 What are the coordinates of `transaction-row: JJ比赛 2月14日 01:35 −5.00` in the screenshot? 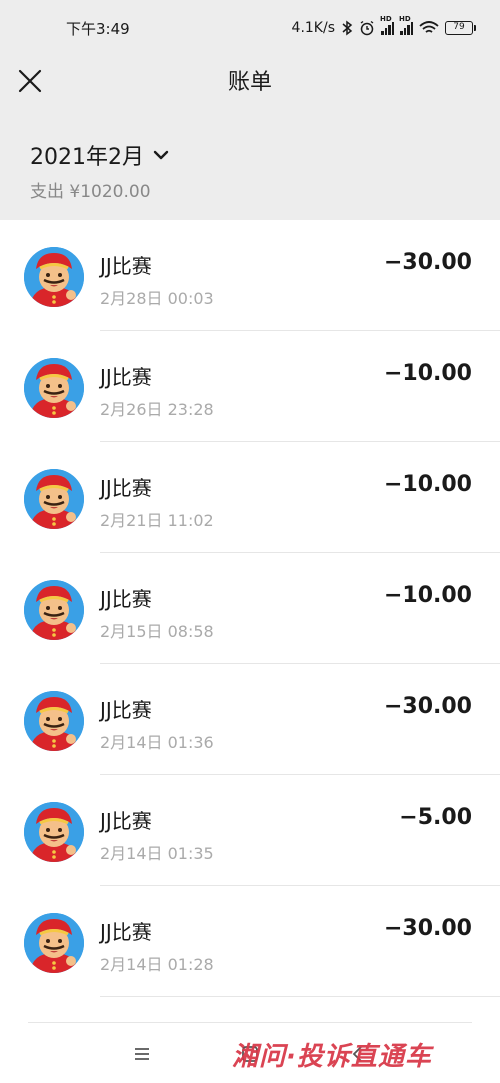 It's located at (250, 830).